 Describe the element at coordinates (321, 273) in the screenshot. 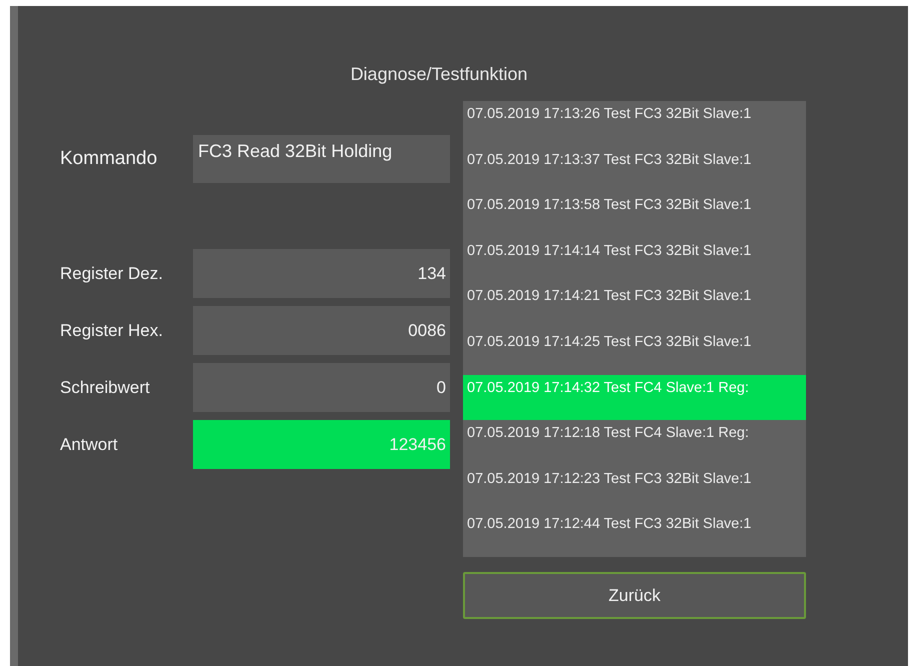

I see `value-field: 134` at that location.